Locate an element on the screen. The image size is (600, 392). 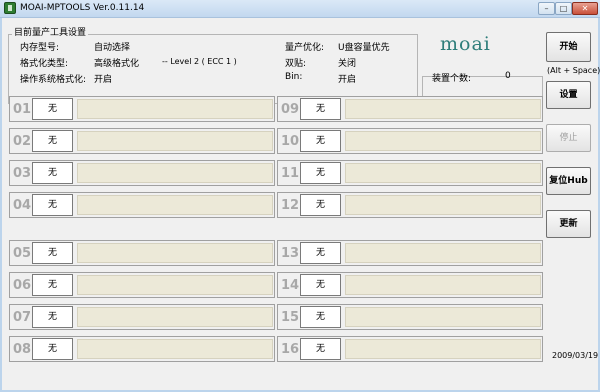
settings-button: 设置 is located at coordinates (568, 95).